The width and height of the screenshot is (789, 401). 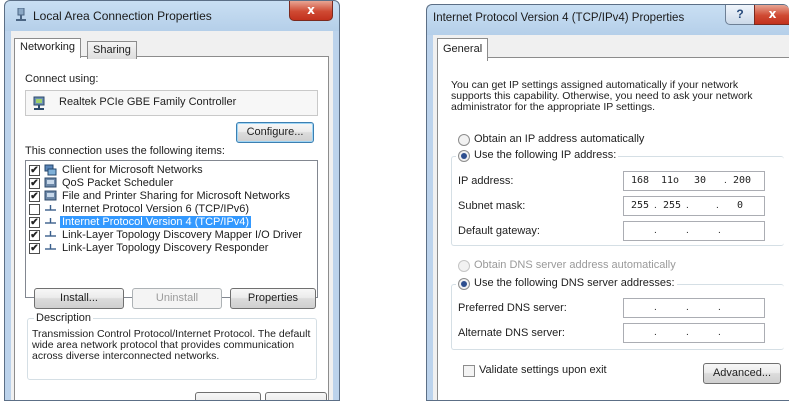 What do you see at coordinates (559, 139) in the screenshot?
I see `obtain-ip-auto-label: Obtain an IP address automatically` at bounding box center [559, 139].